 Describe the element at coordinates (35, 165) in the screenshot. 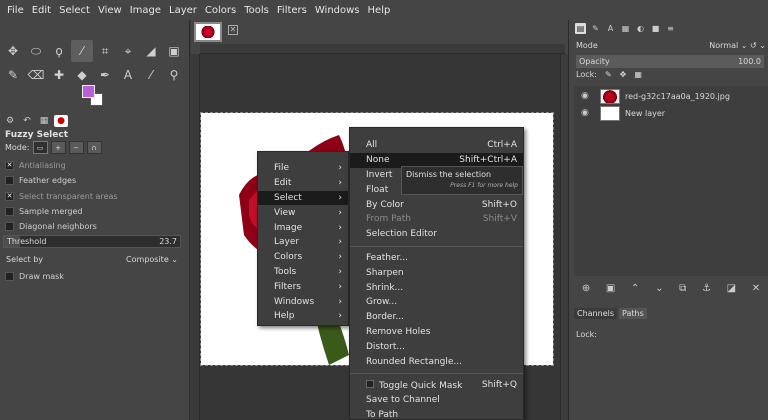

I see `antialiasing-option: ✕ Antialiasing` at that location.